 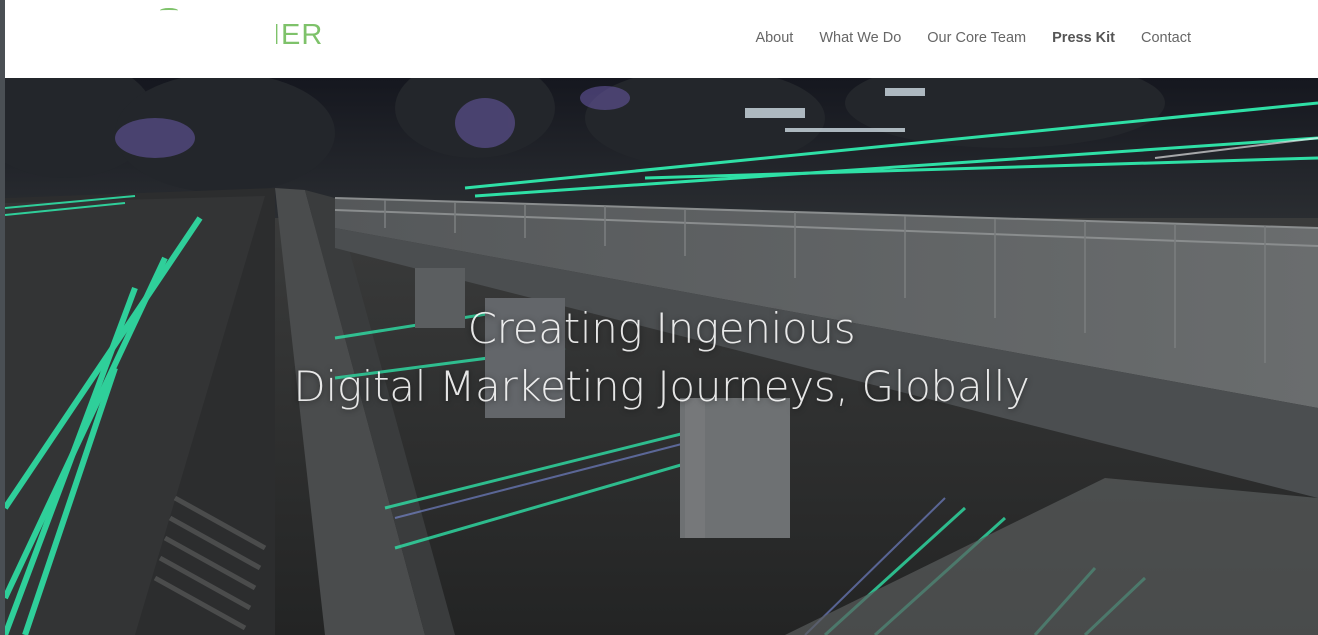 What do you see at coordinates (976, 38) in the screenshot?
I see `nav-our-core-team: Our Core Team` at bounding box center [976, 38].